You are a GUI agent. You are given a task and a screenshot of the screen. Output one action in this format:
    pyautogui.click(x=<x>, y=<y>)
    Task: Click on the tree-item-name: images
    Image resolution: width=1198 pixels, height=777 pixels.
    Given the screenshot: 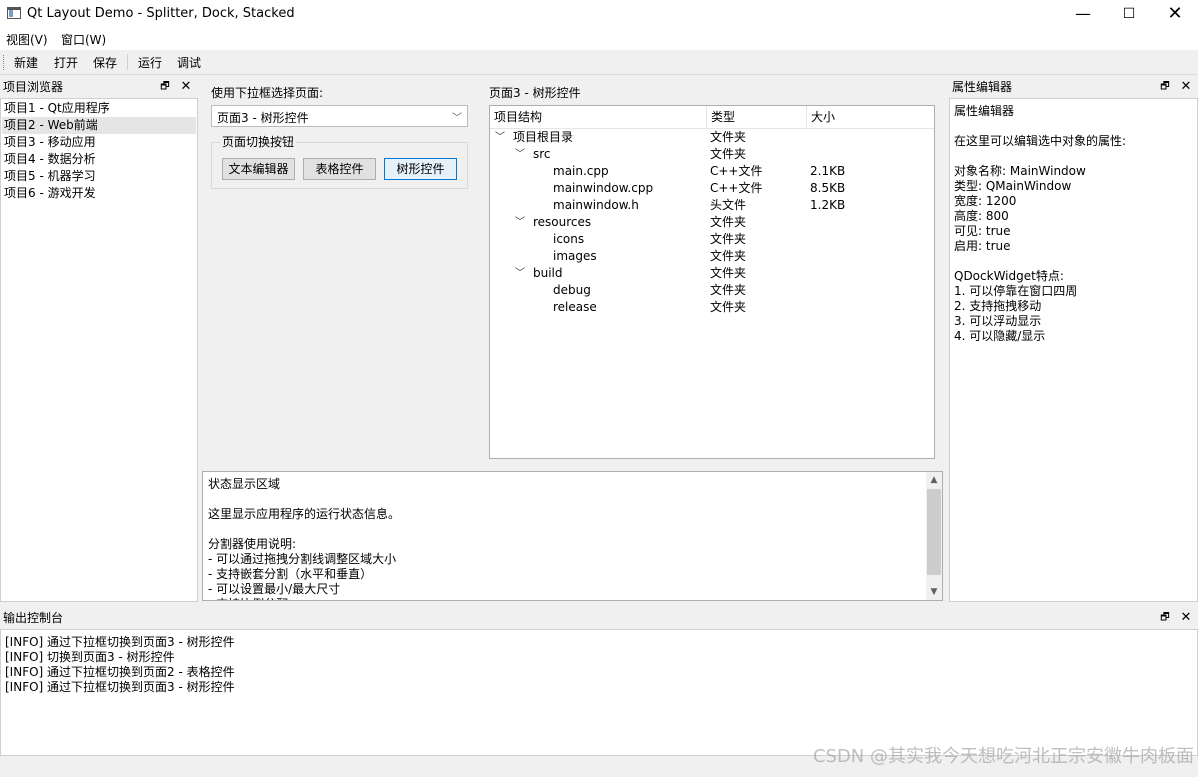 What is the action you would take?
    pyautogui.click(x=575, y=256)
    